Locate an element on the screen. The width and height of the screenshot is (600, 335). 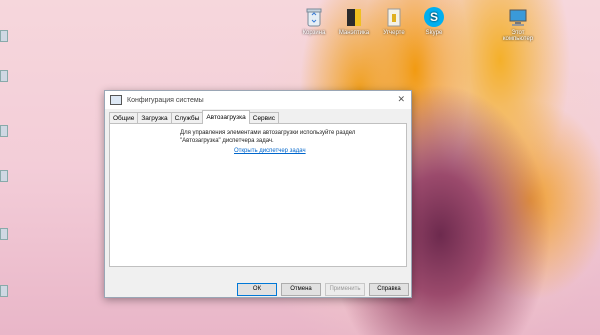
desktop-recycle-bin: Корзина is located at coordinates (314, 21).